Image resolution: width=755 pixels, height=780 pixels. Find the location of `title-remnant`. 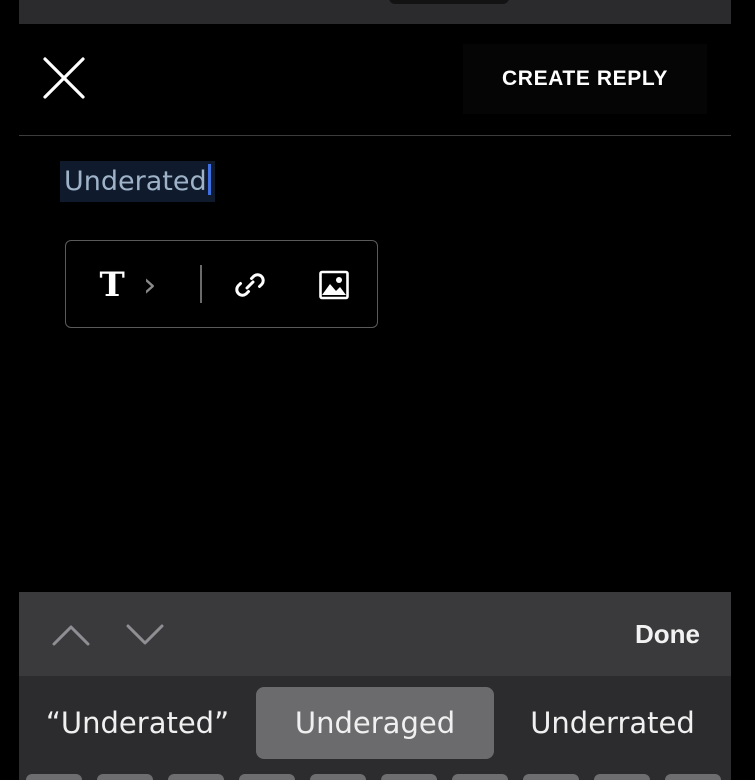

title-remnant is located at coordinates (449, 2).